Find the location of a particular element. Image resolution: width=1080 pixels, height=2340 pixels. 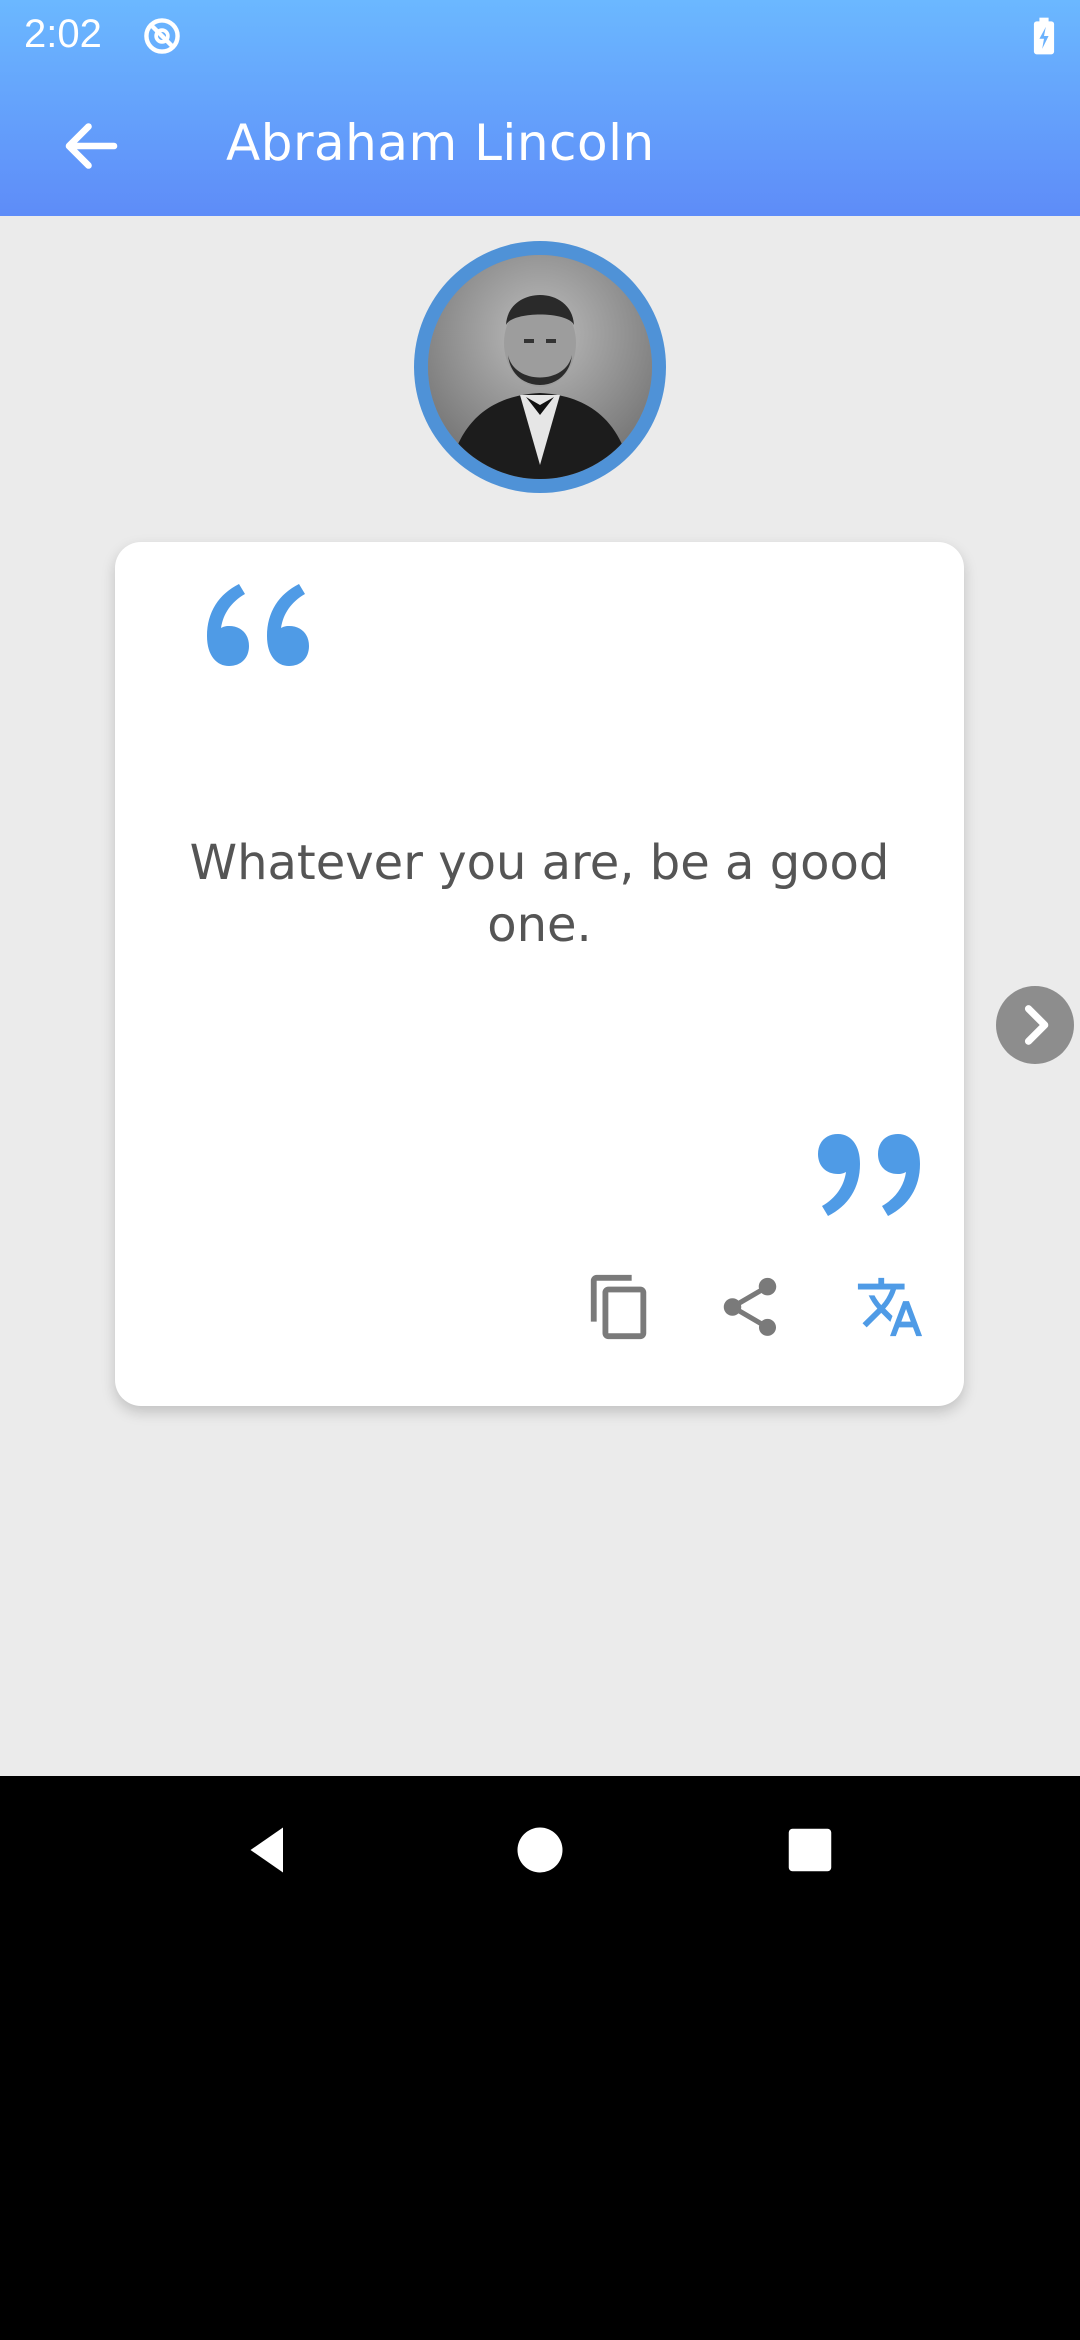

page-title: Abraham Lincoln is located at coordinates (440, 143).